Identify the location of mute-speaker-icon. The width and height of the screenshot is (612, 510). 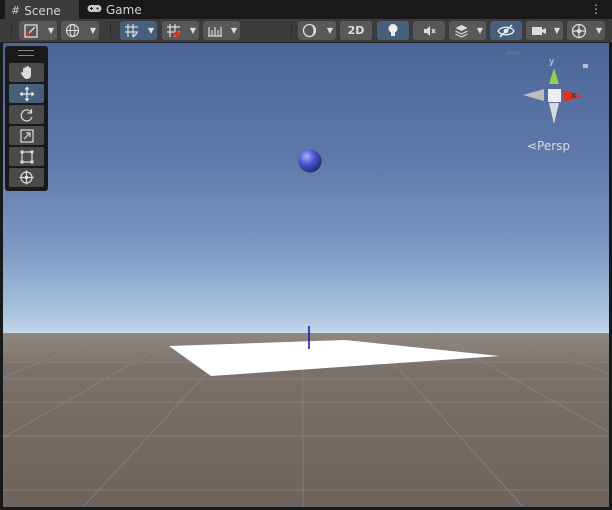
(429, 30).